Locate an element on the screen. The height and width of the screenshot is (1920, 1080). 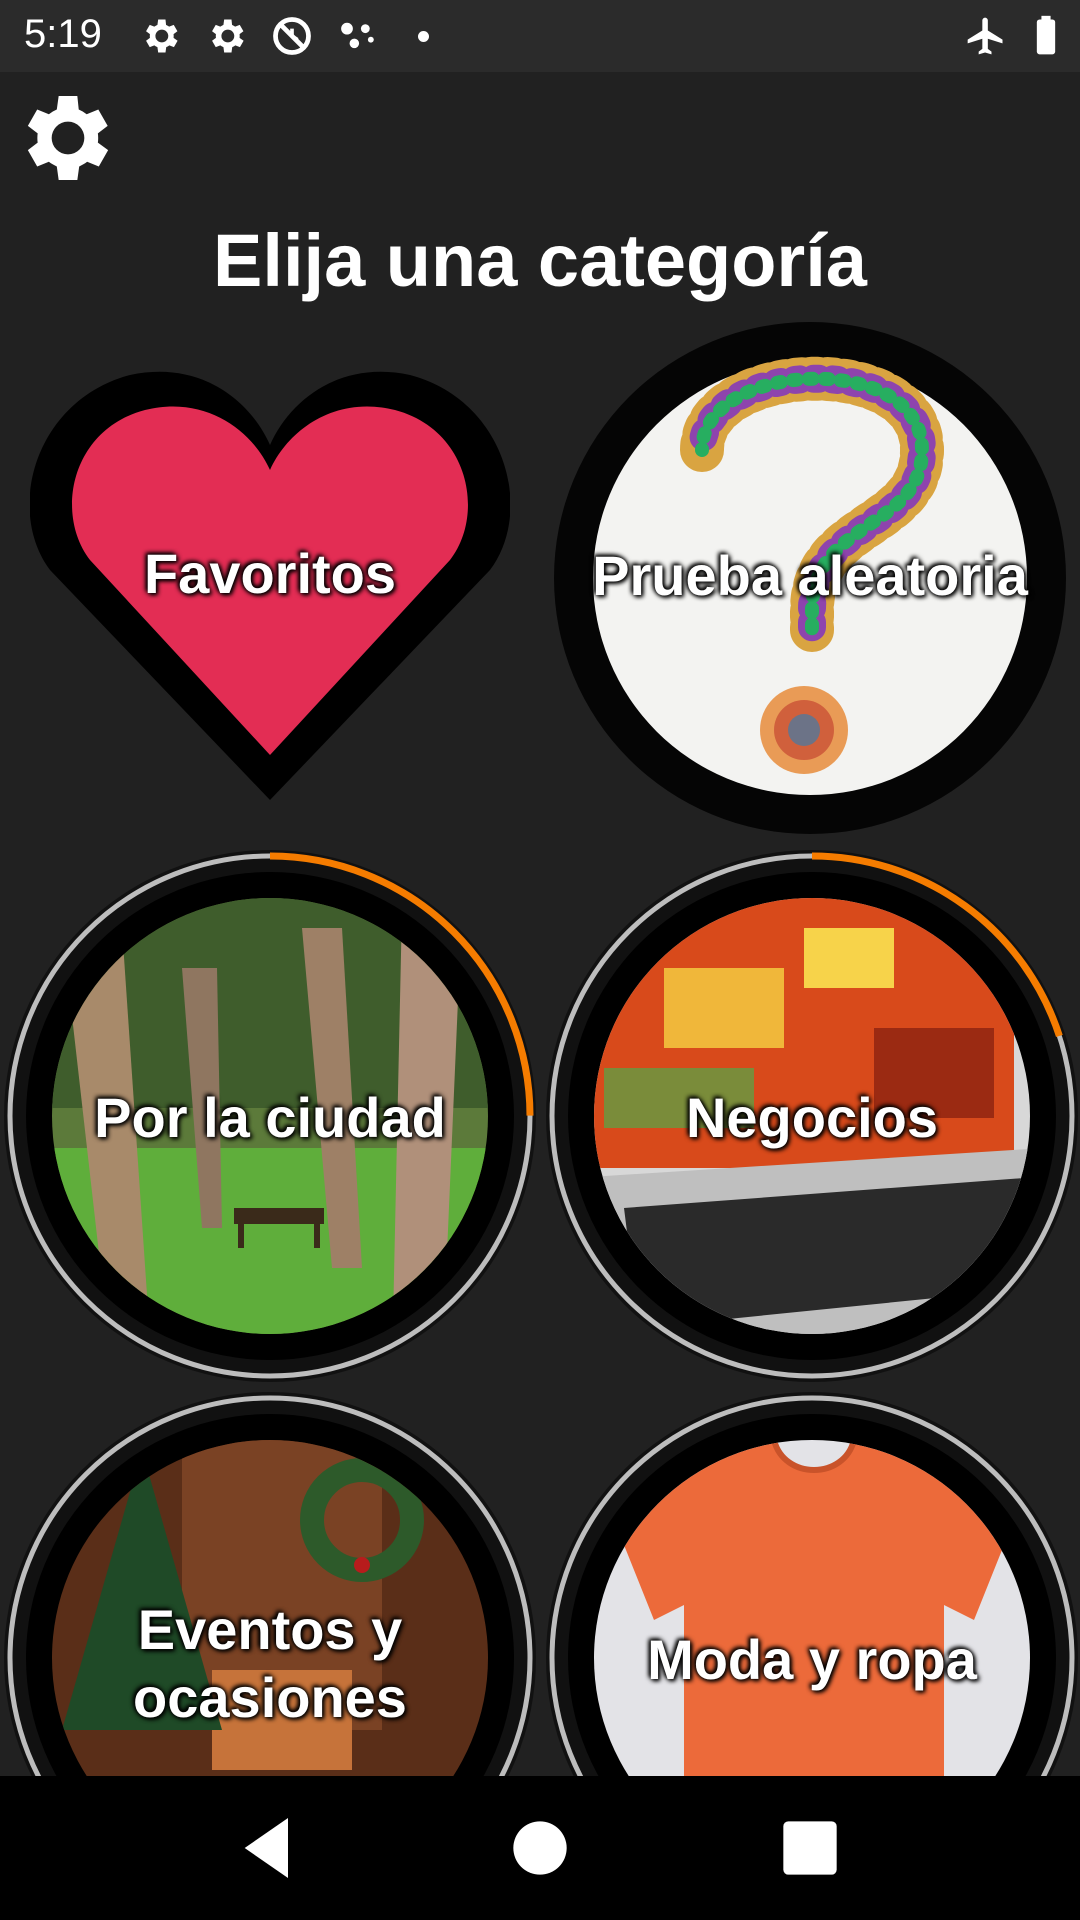
category-prueba-aleatoria: Prueba aleatoria is located at coordinates (810, 578).